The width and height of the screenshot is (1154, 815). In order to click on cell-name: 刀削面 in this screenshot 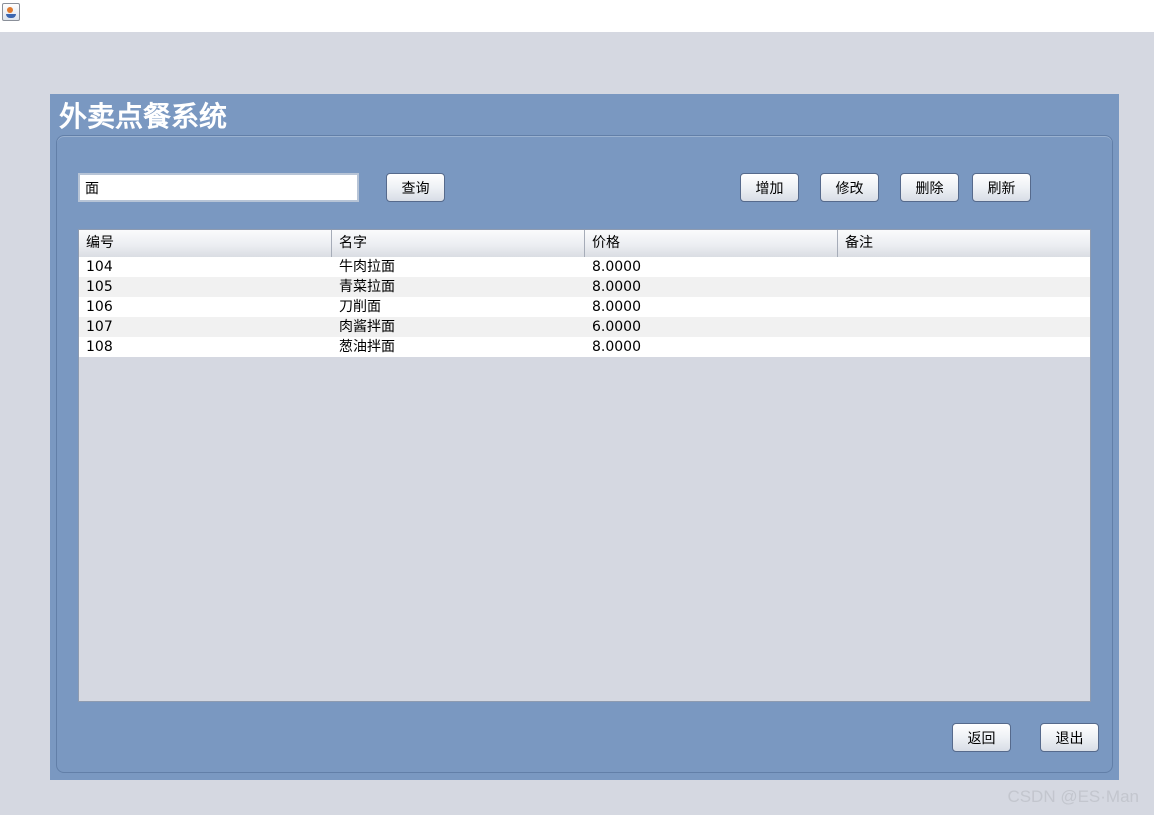, I will do `click(360, 307)`.